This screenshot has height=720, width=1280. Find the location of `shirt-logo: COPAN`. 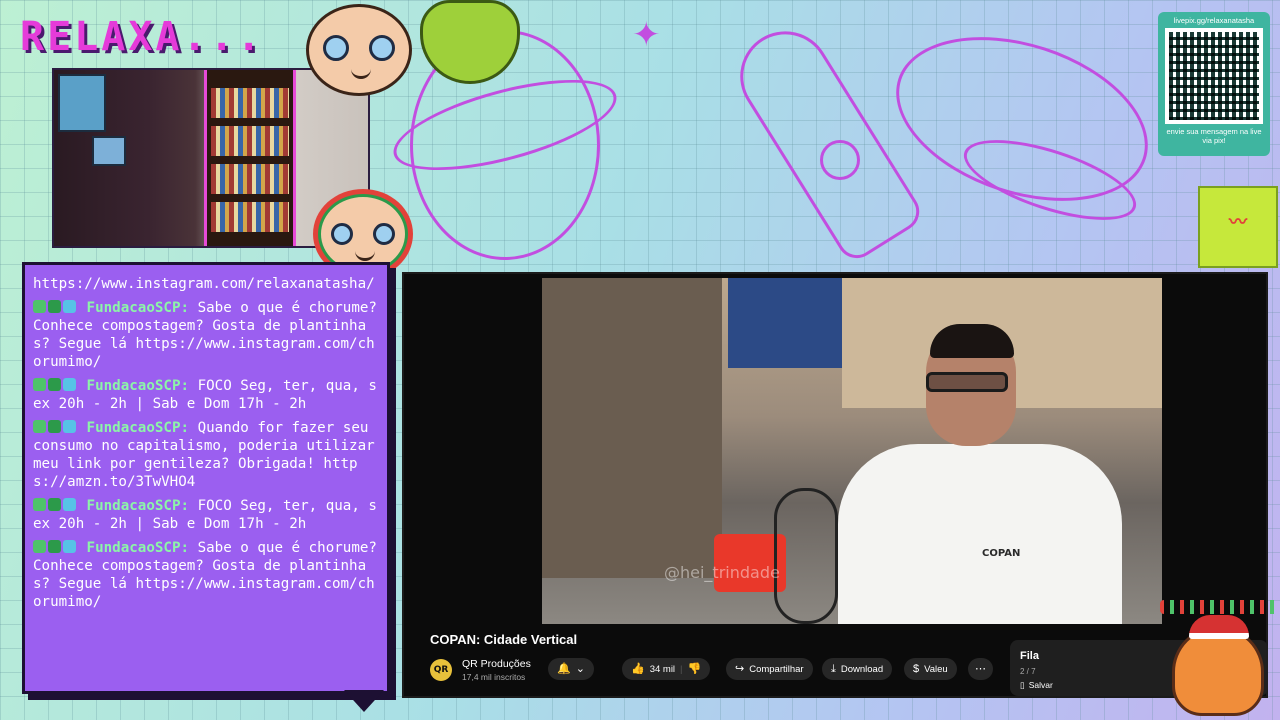

shirt-logo: COPAN is located at coordinates (1001, 553).